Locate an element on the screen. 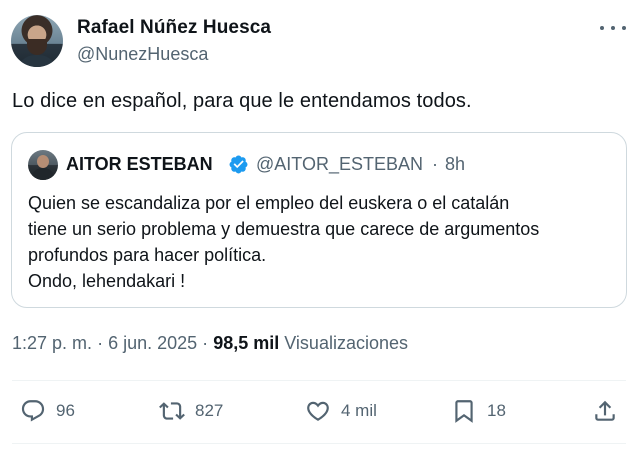  like-count: 4 mil is located at coordinates (359, 410).